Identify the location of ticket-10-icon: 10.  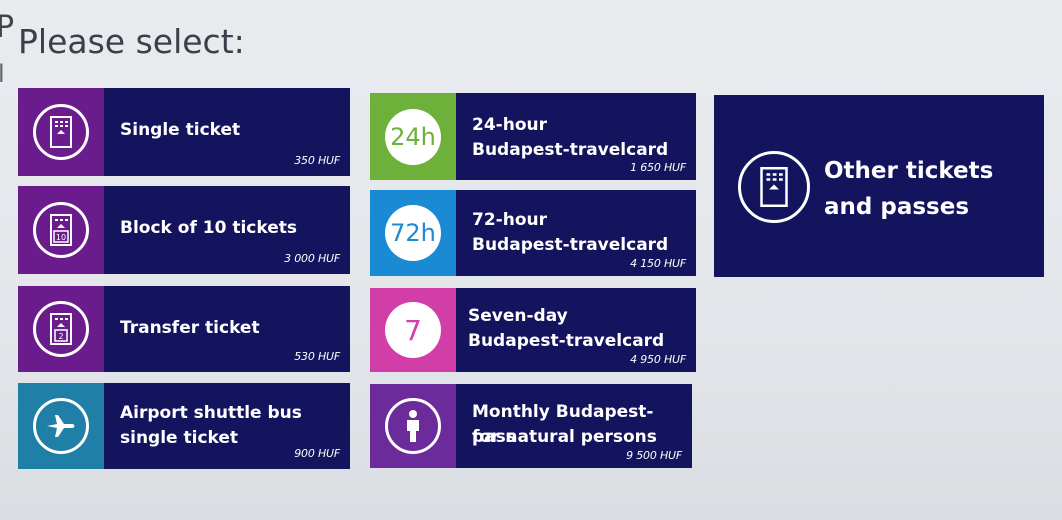
(61, 230).